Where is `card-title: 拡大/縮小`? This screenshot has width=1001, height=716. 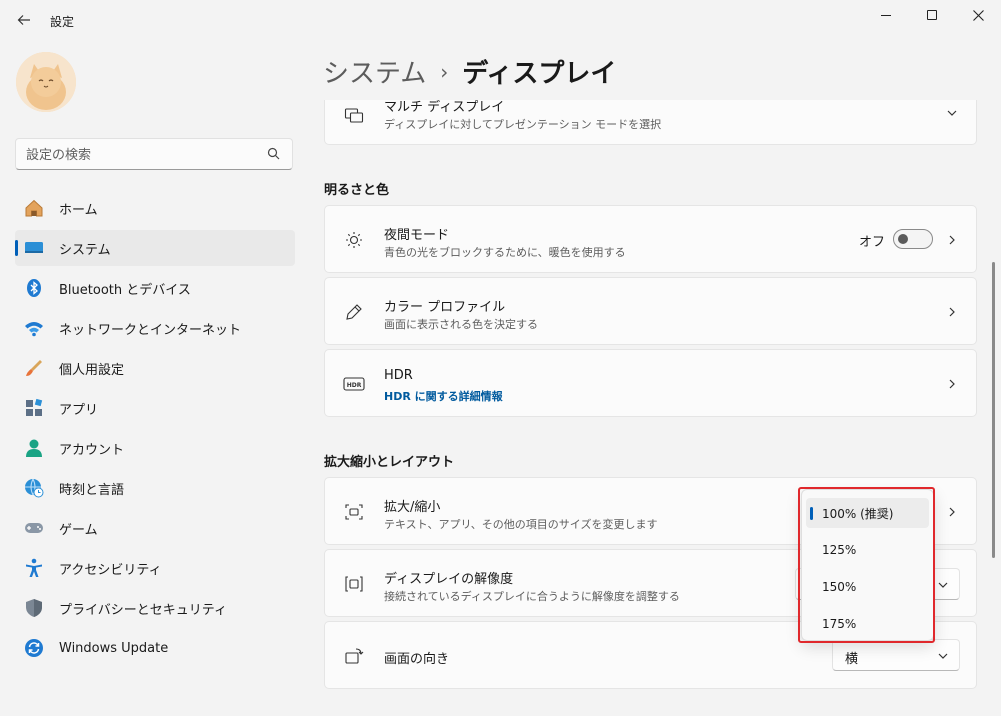
card-title: 拡大/縮小 is located at coordinates (412, 507).